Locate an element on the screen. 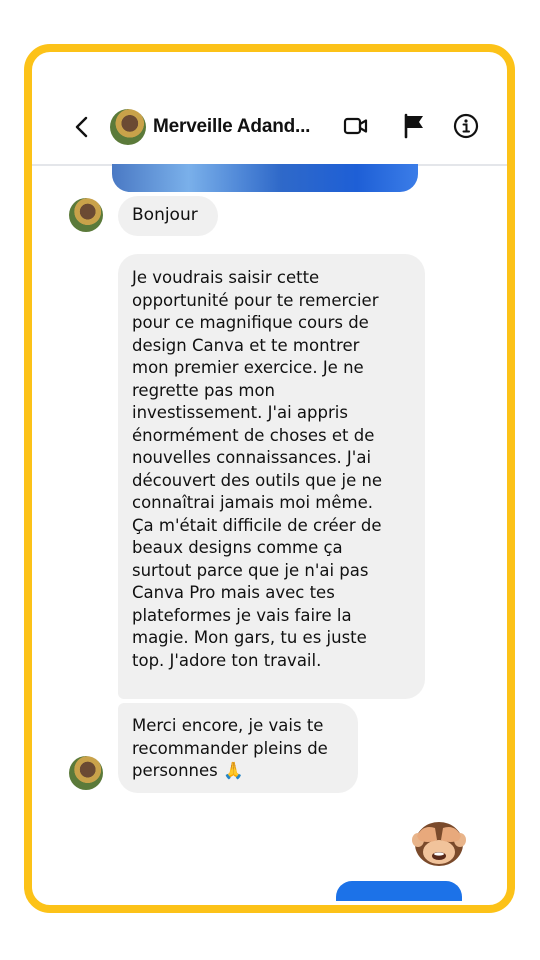 The height and width of the screenshot is (960, 540). image-message-preview is located at coordinates (265, 178).